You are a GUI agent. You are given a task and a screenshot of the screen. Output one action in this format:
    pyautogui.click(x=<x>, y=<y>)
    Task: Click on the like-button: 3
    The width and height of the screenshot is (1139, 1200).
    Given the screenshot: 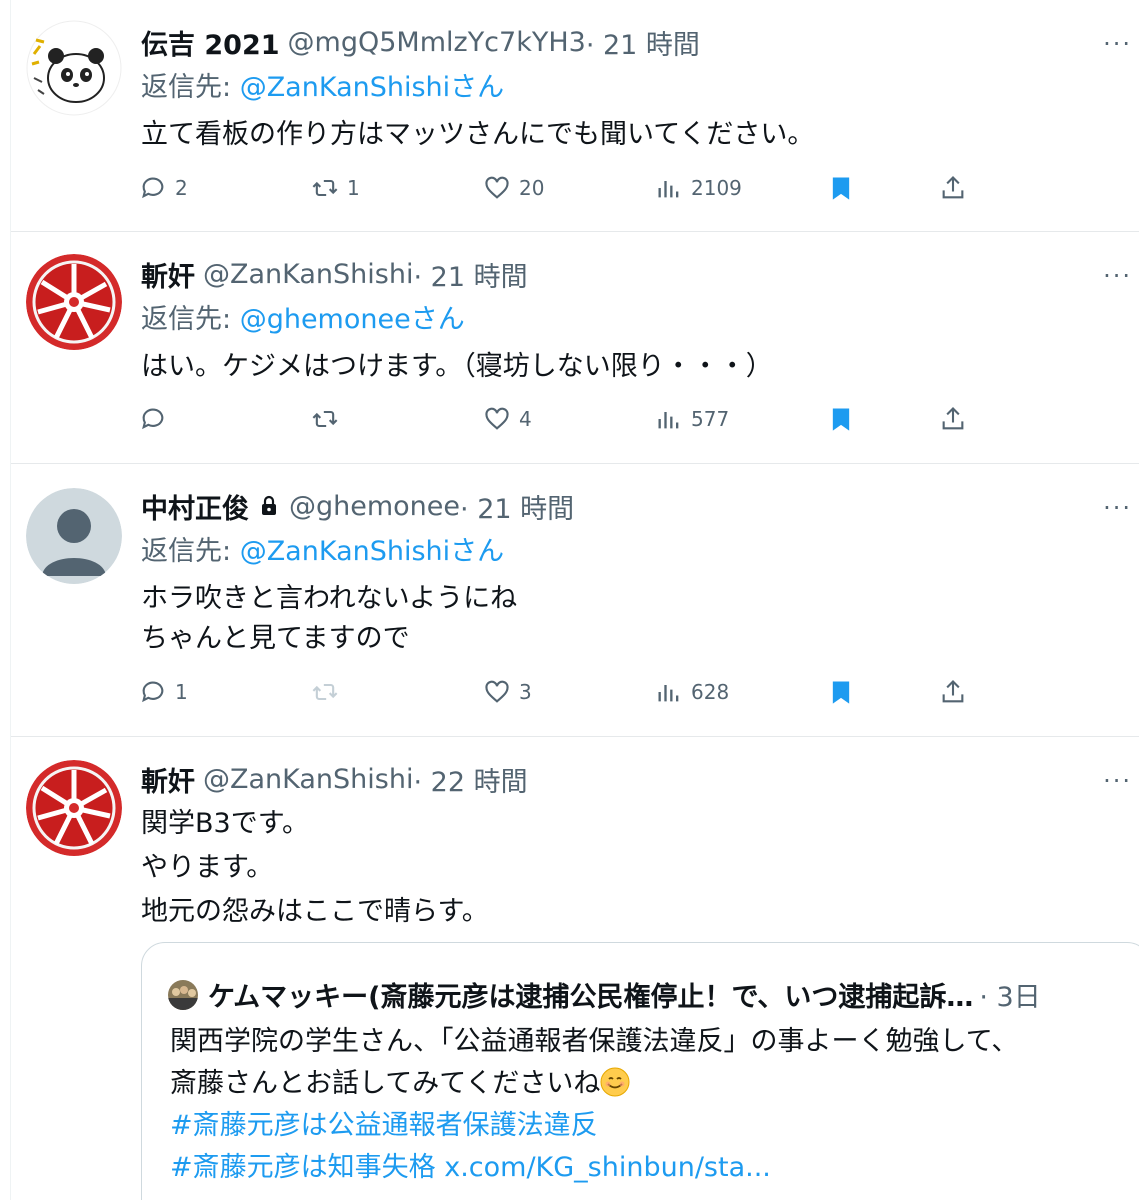 What is the action you would take?
    pyautogui.click(x=507, y=692)
    